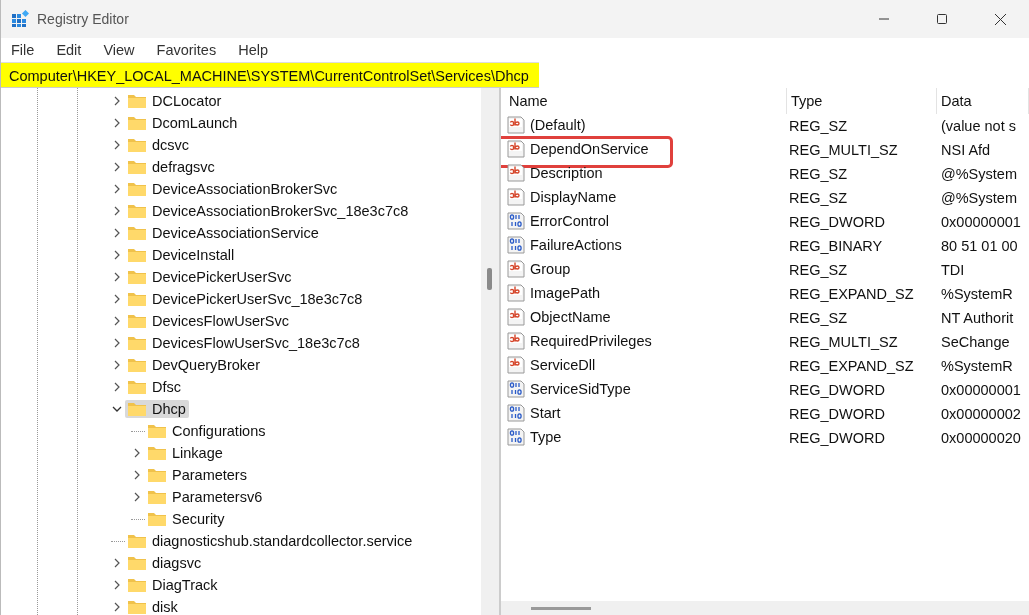 The height and width of the screenshot is (615, 1029). Describe the element at coordinates (175, 101) in the screenshot. I see `tree-item: DCLocator` at that location.